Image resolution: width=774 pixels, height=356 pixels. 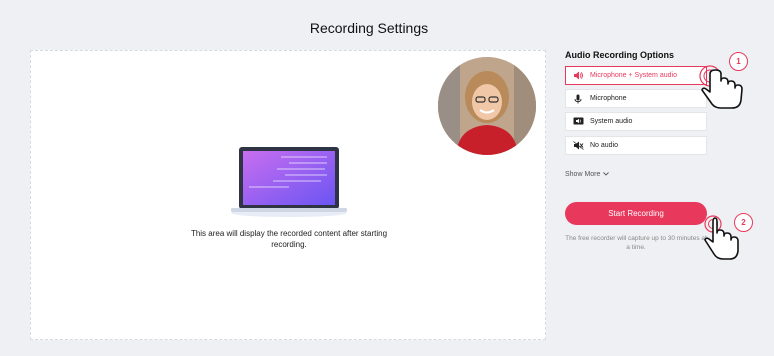 I want to click on start-recording-button: Start Recording, so click(x=636, y=213).